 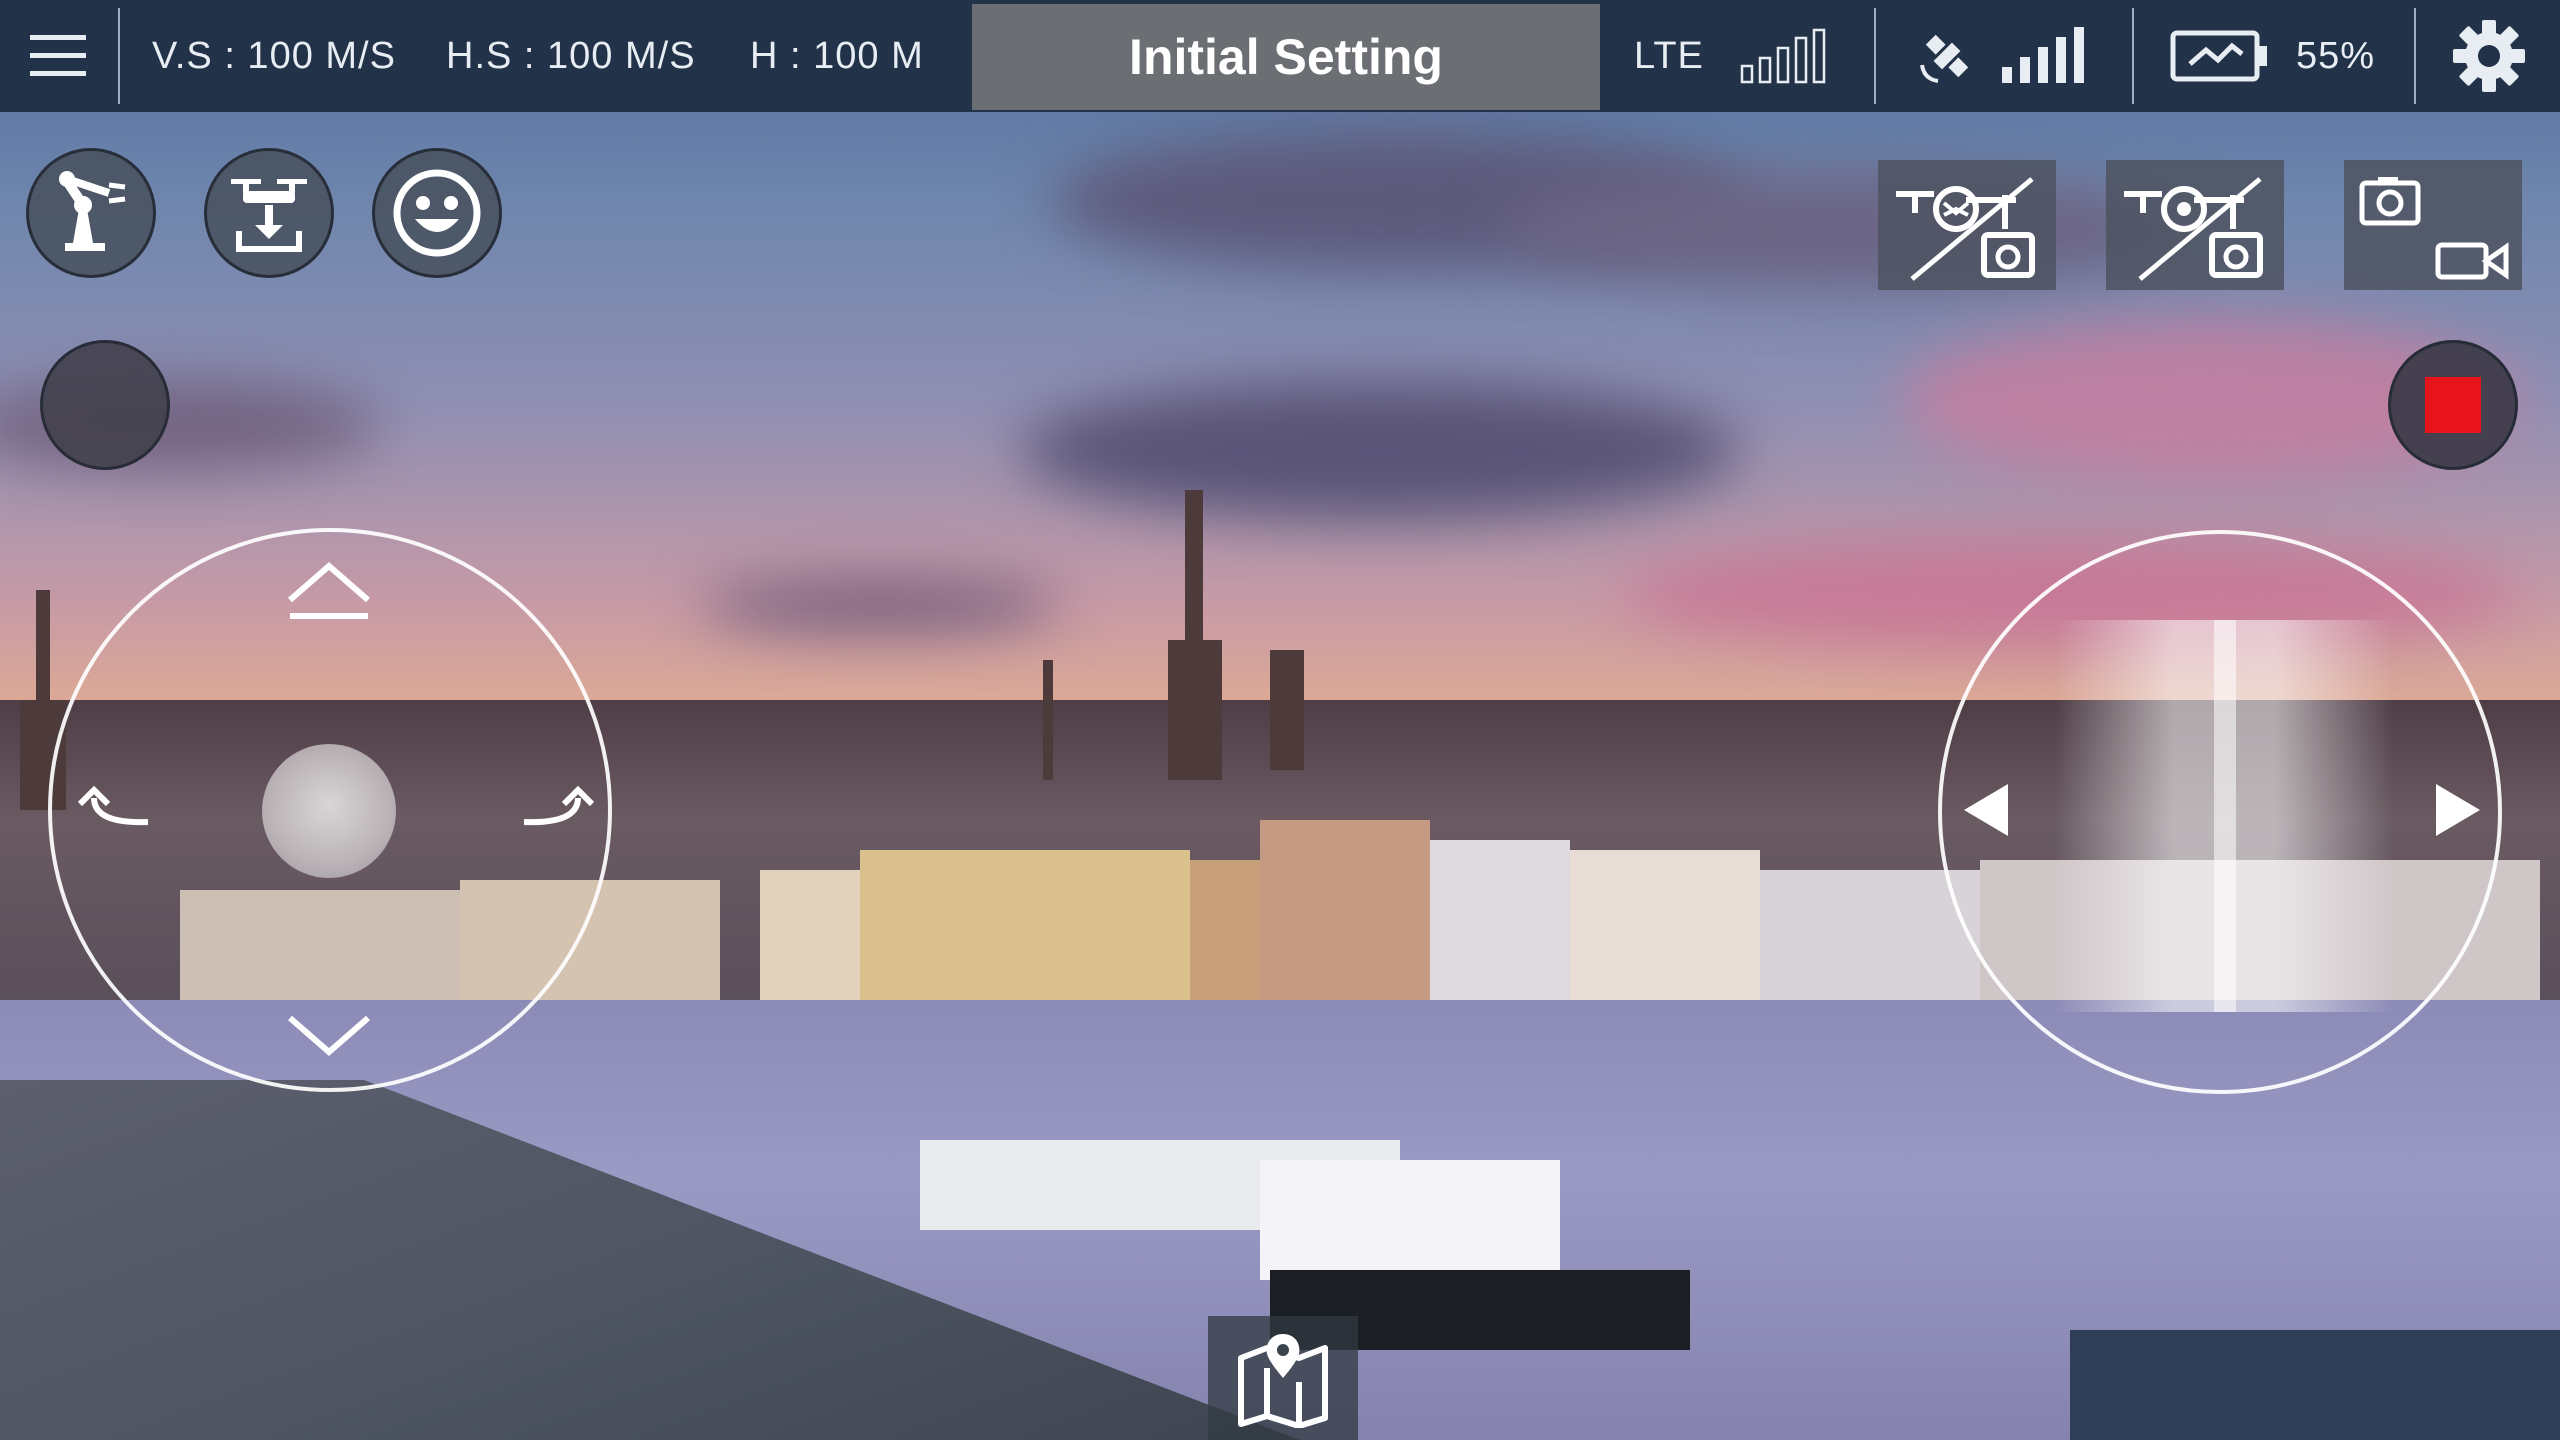 I want to click on record-stop-icon, so click(x=2453, y=405).